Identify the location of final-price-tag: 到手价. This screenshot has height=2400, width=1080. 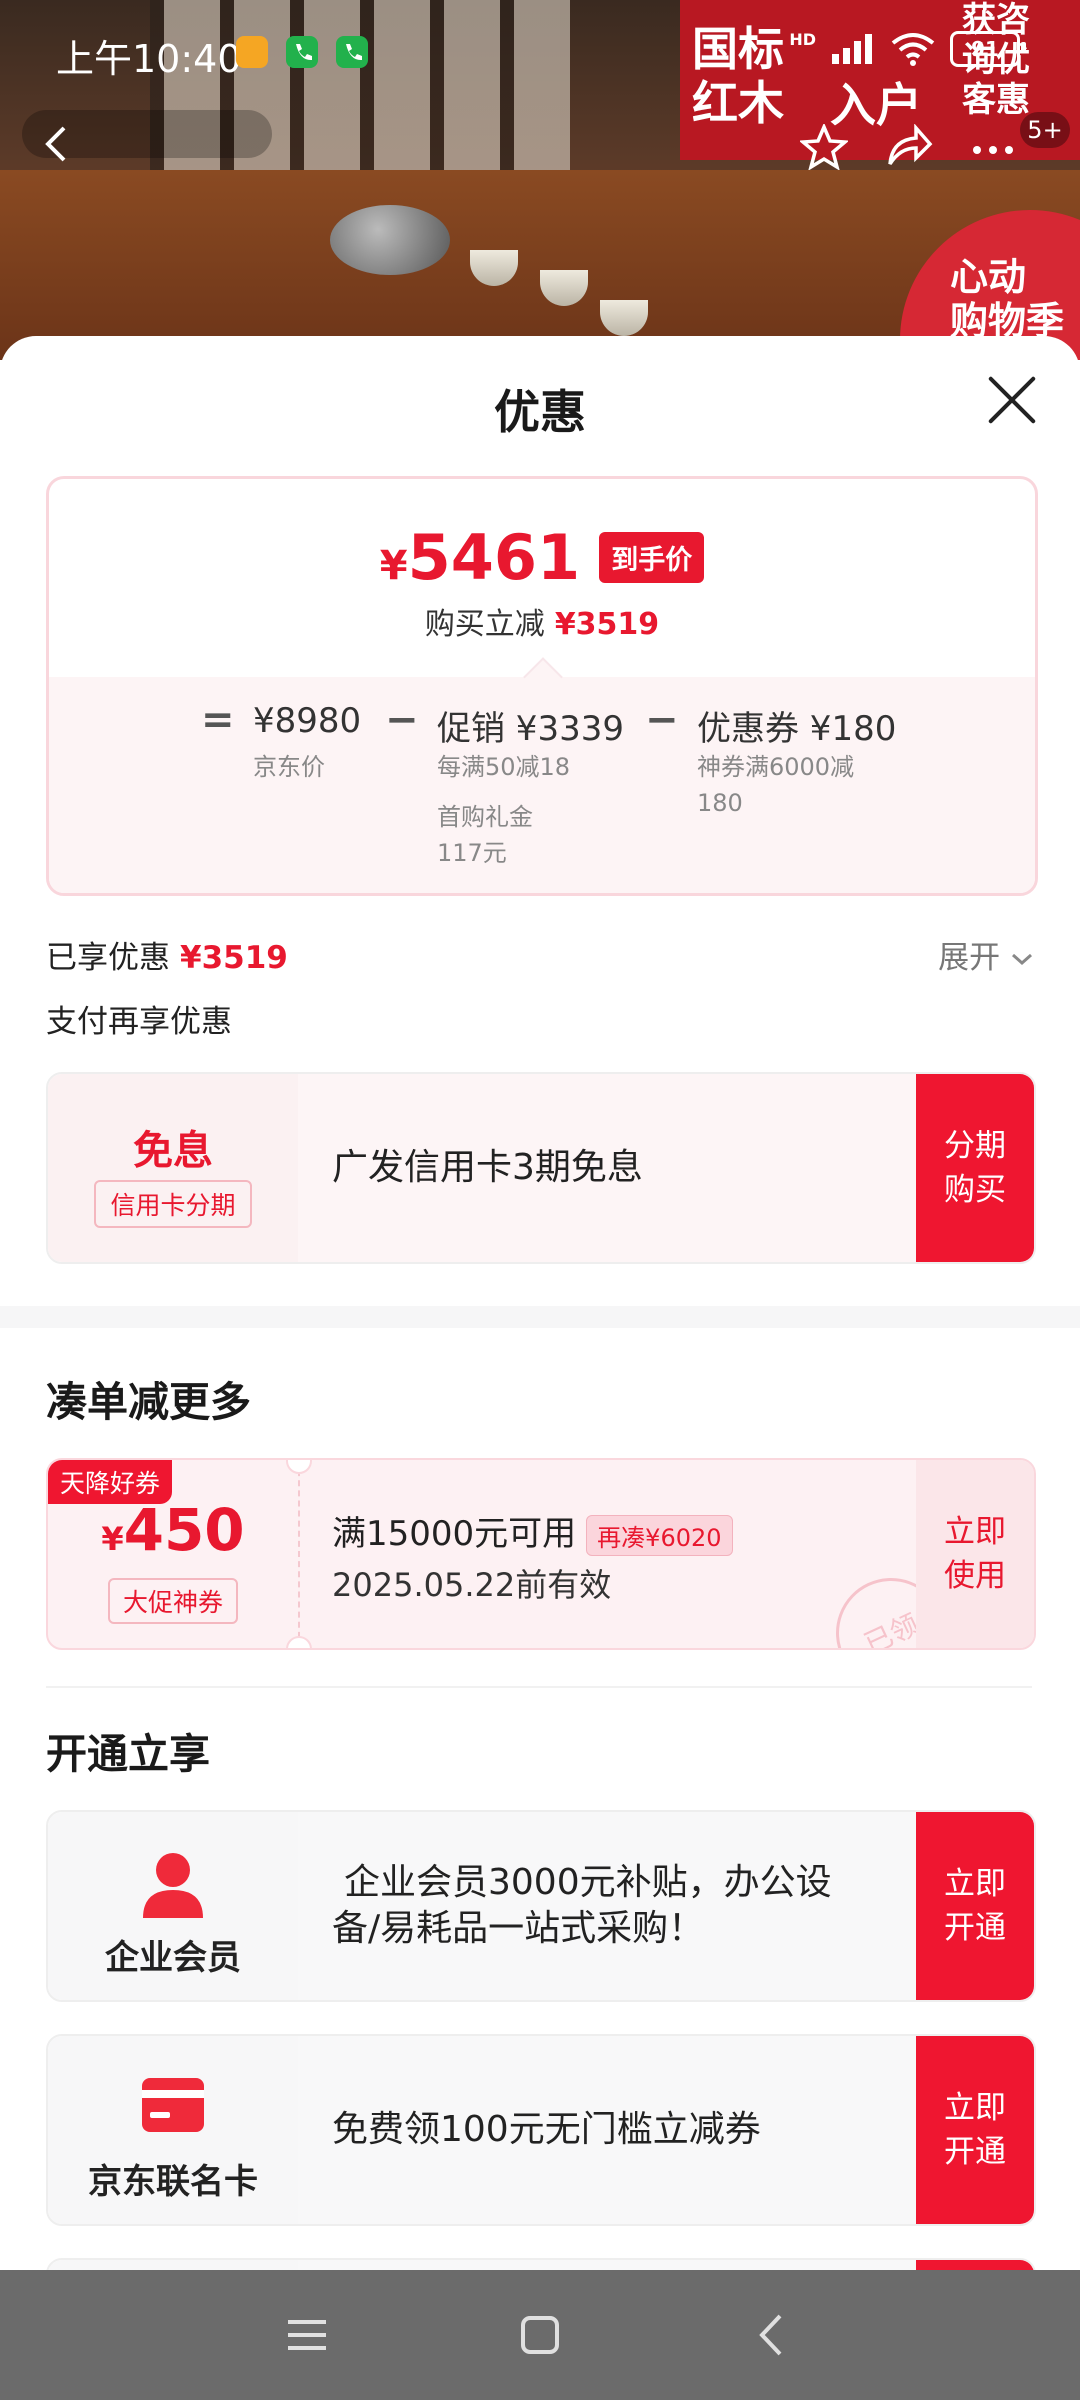
(652, 557).